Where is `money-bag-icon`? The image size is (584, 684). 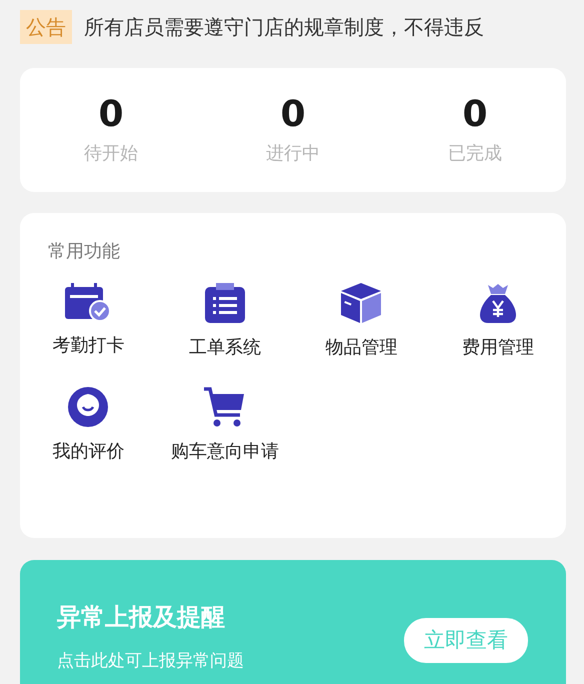 money-bag-icon is located at coordinates (498, 303).